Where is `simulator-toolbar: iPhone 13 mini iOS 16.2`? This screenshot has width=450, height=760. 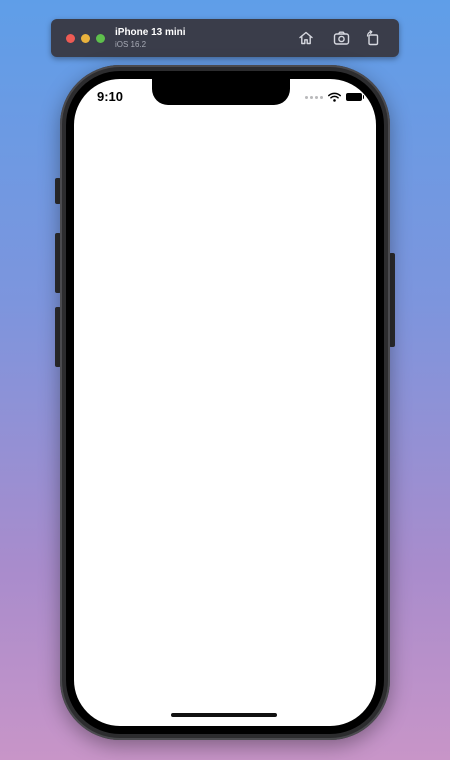
simulator-toolbar: iPhone 13 mini iOS 16.2 is located at coordinates (225, 38).